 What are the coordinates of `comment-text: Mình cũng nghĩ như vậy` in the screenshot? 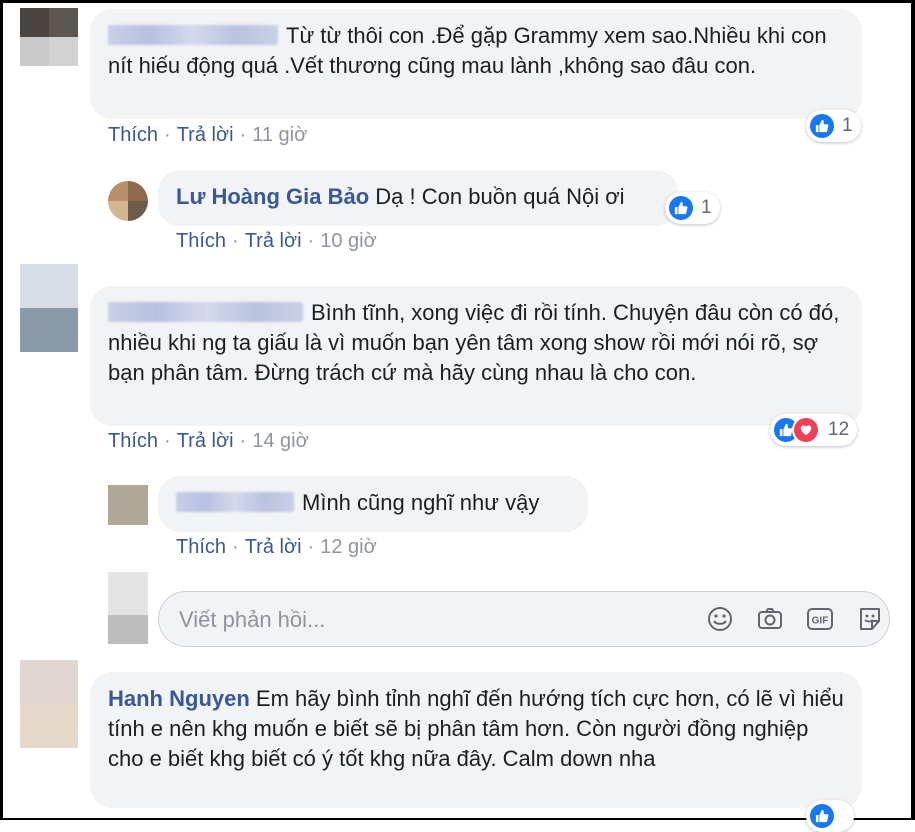 It's located at (421, 502).